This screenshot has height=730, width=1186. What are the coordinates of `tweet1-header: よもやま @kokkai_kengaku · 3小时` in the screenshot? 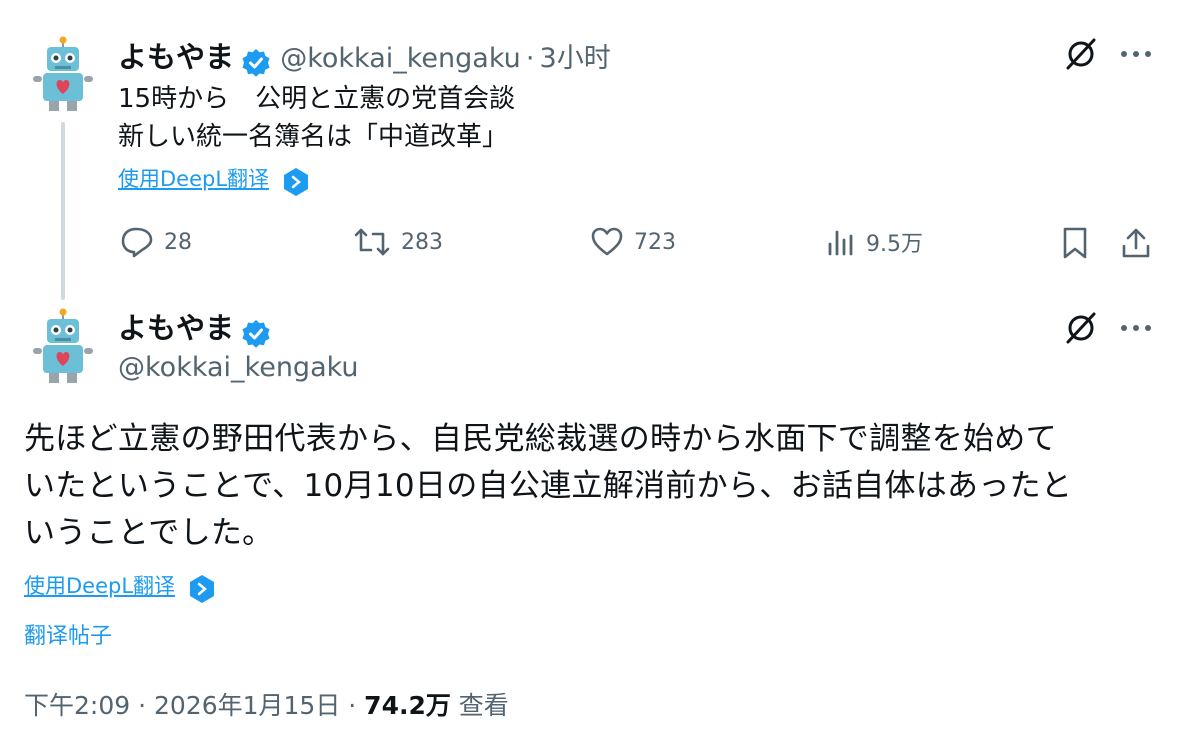 It's located at (364, 57).